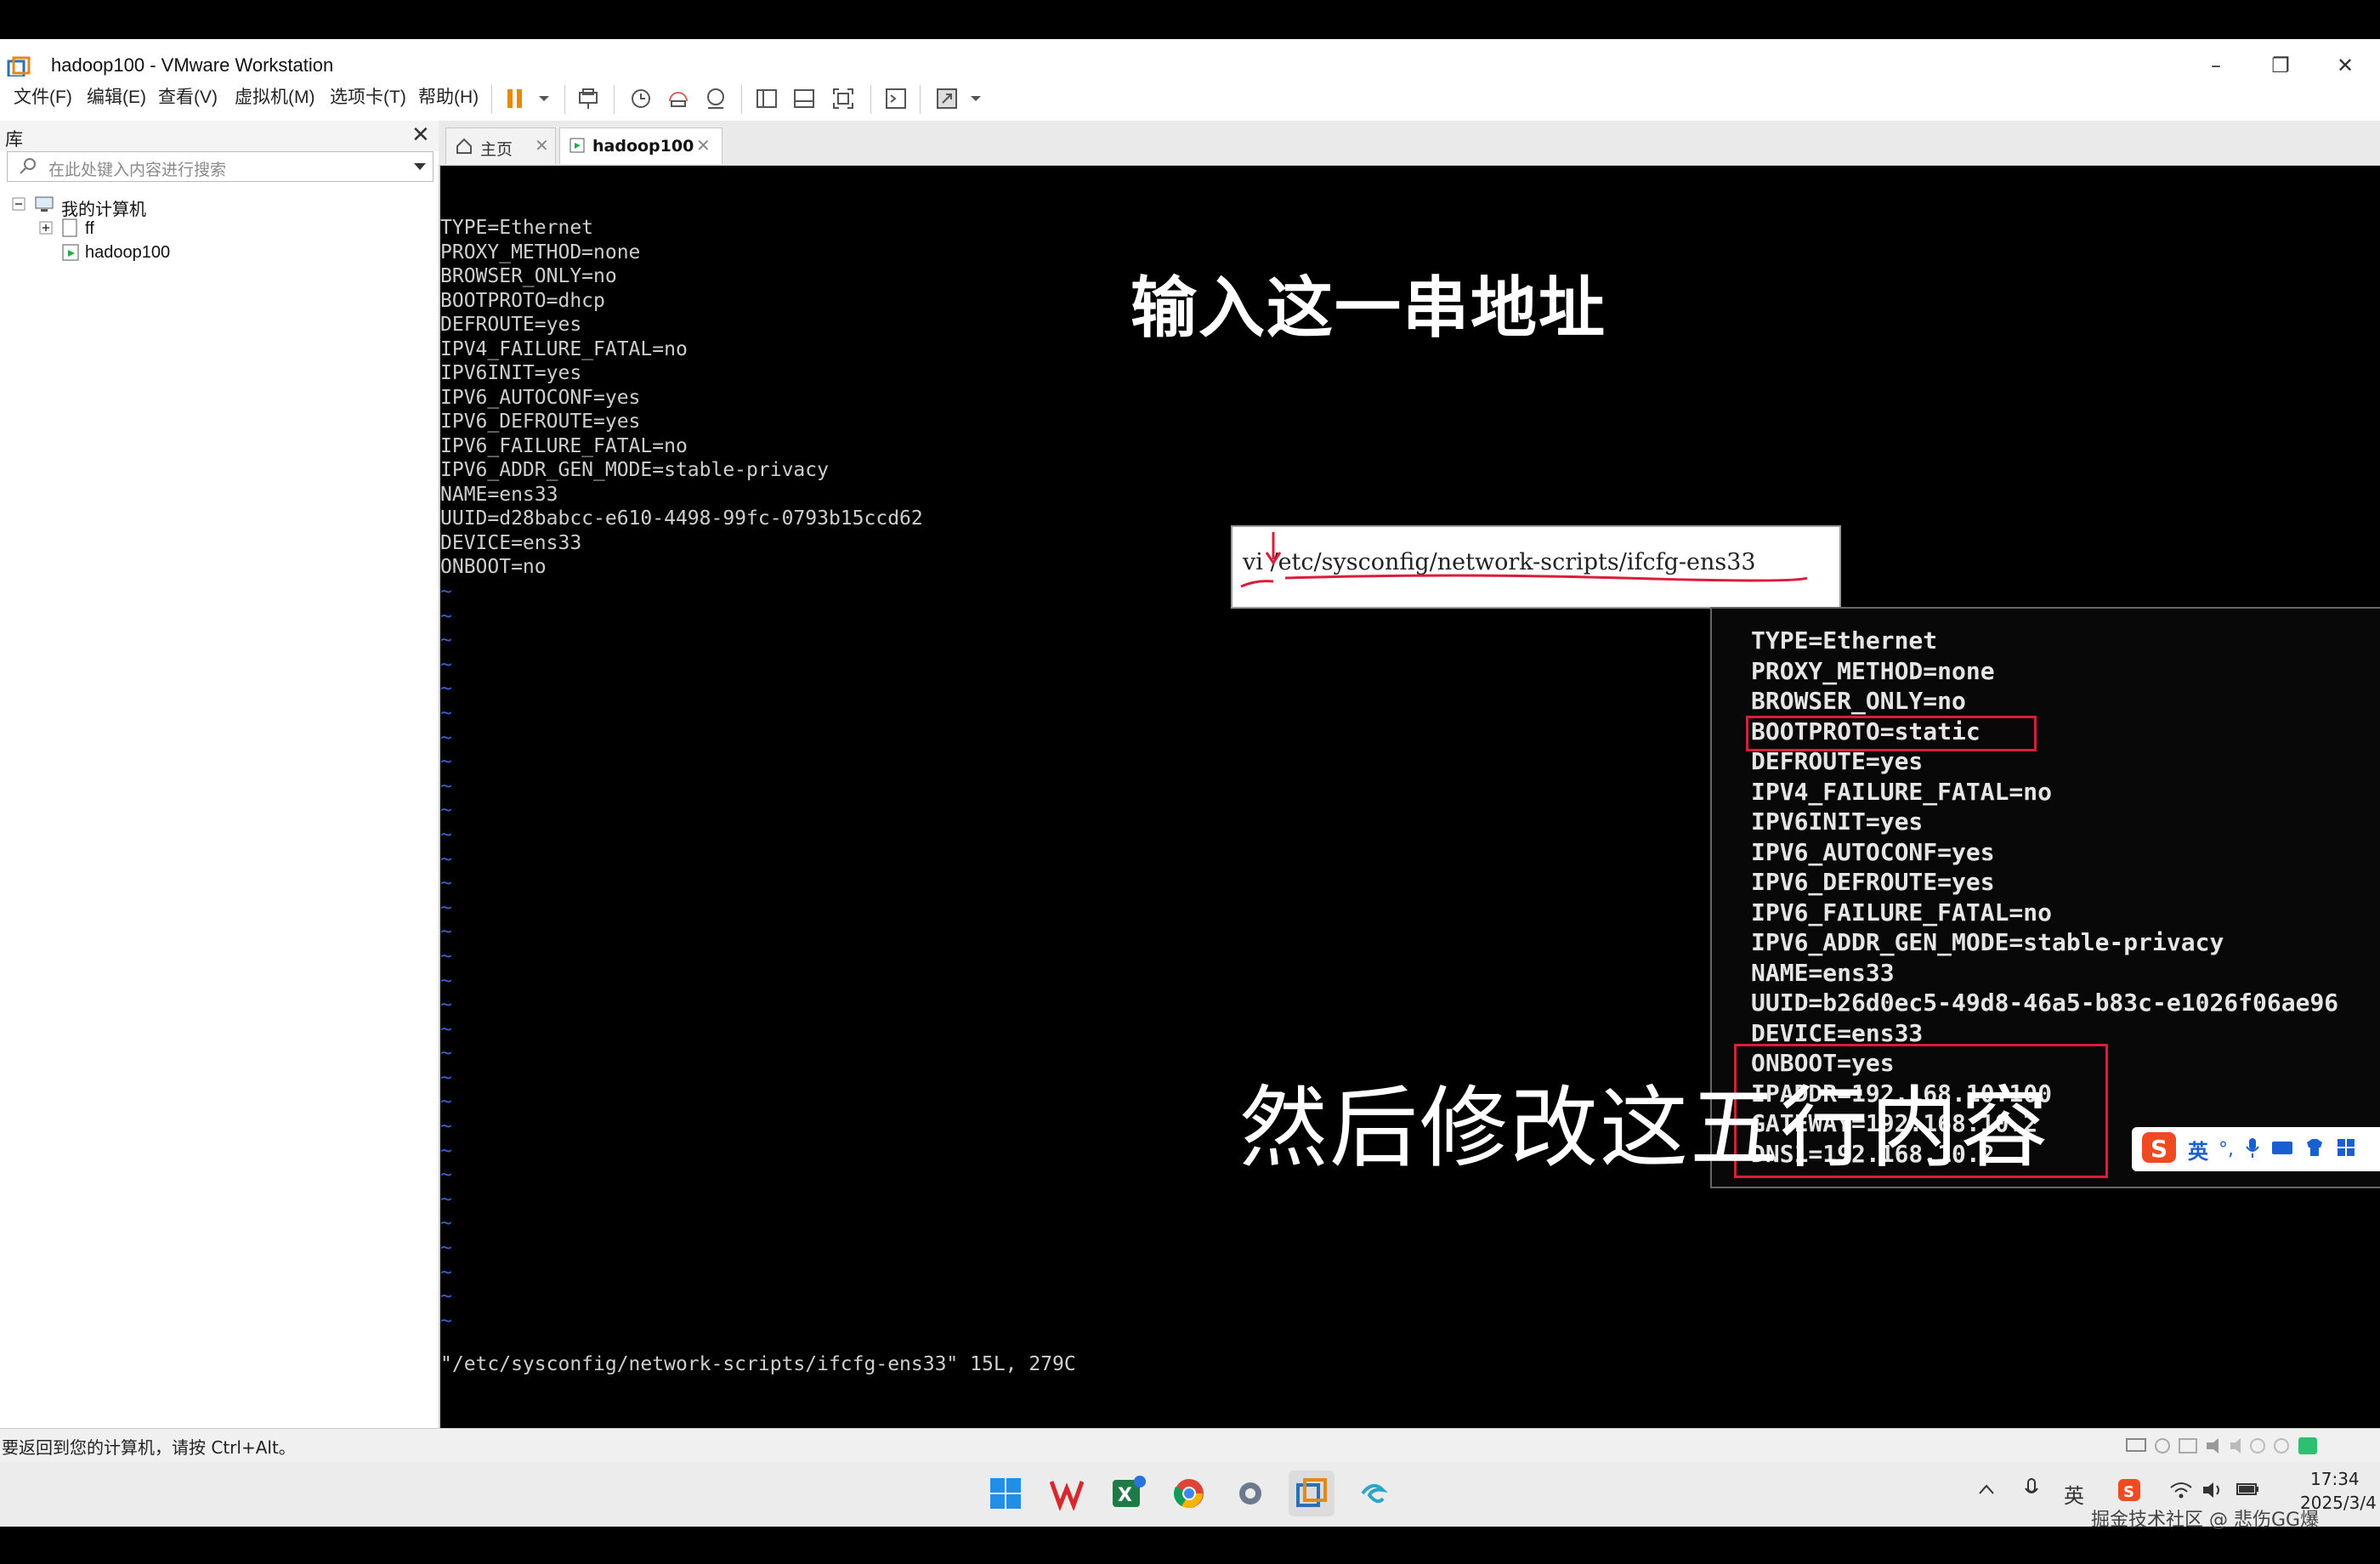  What do you see at coordinates (767, 99) in the screenshot?
I see `library-view-icon` at bounding box center [767, 99].